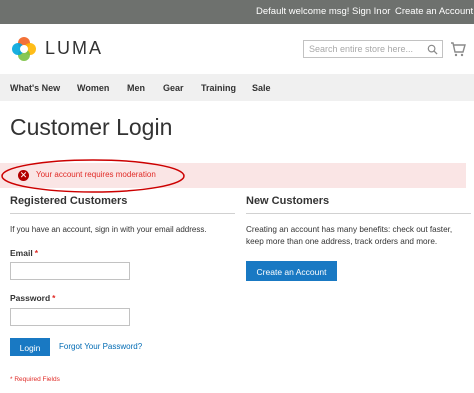 The image size is (474, 393). I want to click on error-icon: ✕, so click(23, 175).